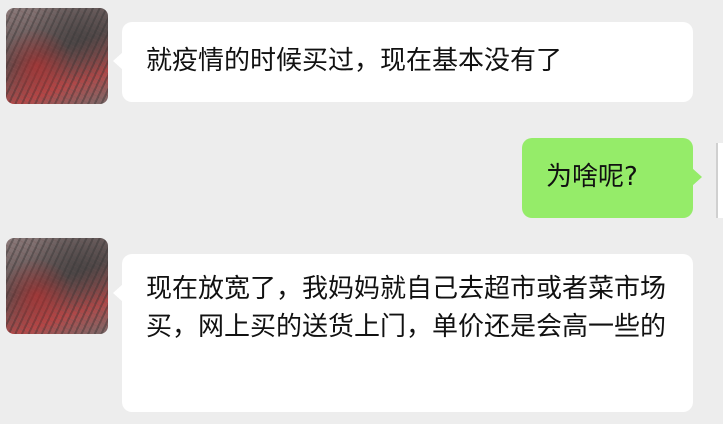  I want to click on message-bubble-outgoing: 为啥呢?, so click(612, 178).